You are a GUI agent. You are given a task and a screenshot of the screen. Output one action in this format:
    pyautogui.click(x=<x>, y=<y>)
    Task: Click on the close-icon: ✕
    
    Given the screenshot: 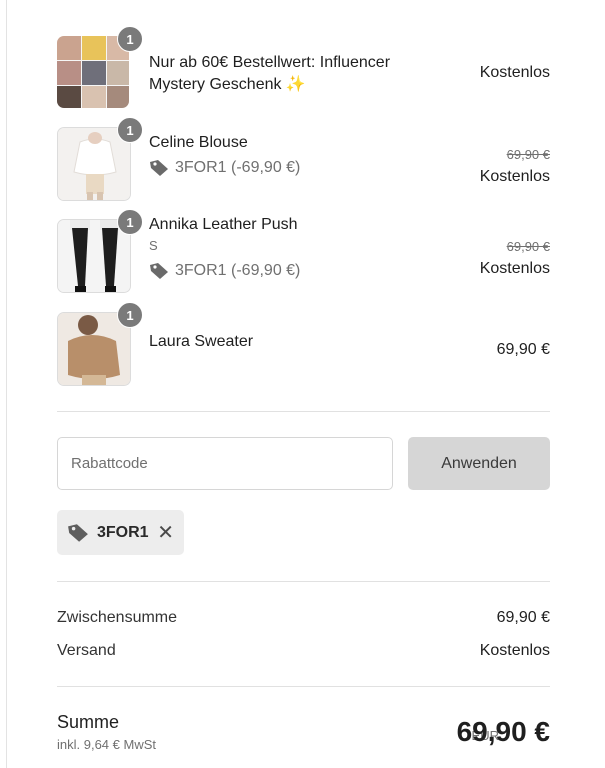 What is the action you would take?
    pyautogui.click(x=165, y=533)
    